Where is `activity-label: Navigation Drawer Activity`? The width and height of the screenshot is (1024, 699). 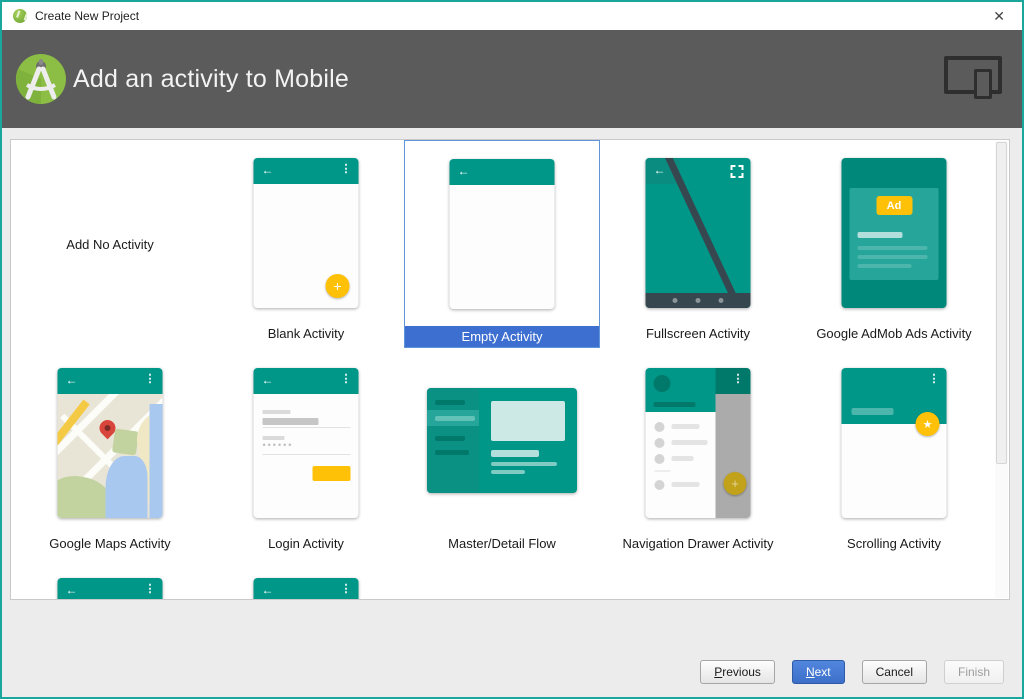 activity-label: Navigation Drawer Activity is located at coordinates (698, 543).